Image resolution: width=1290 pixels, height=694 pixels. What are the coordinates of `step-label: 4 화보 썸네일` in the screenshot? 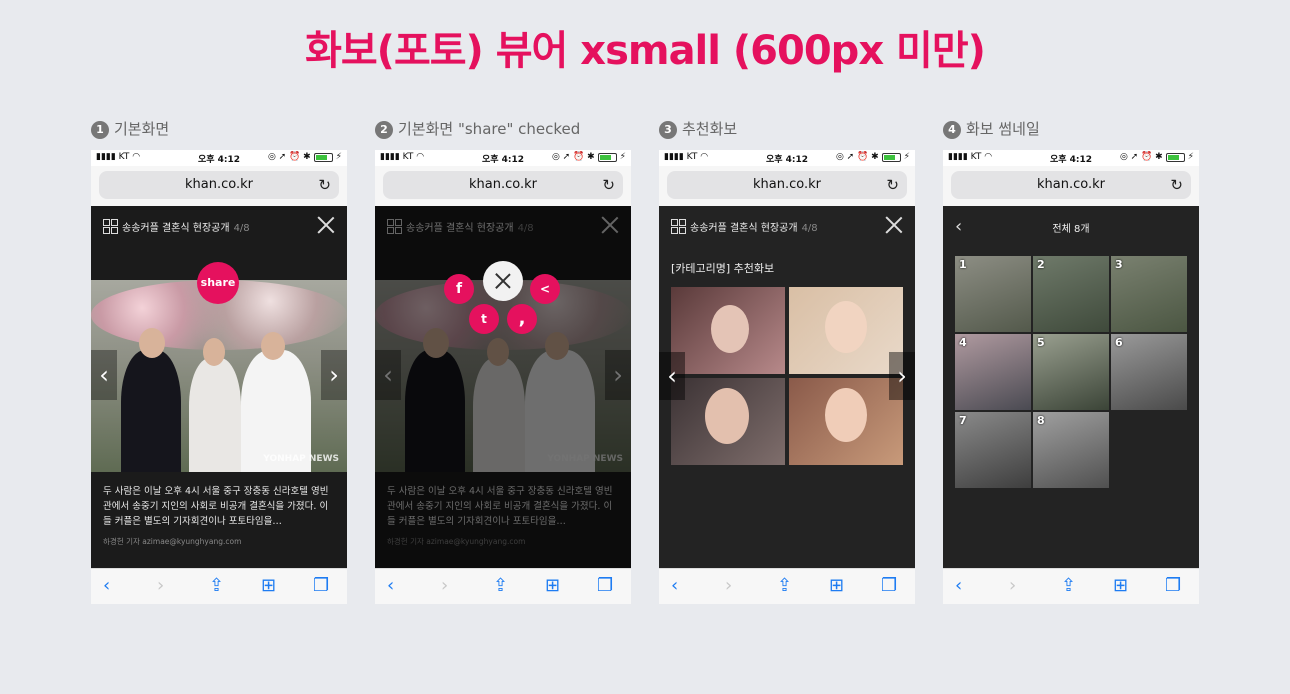 It's located at (991, 129).